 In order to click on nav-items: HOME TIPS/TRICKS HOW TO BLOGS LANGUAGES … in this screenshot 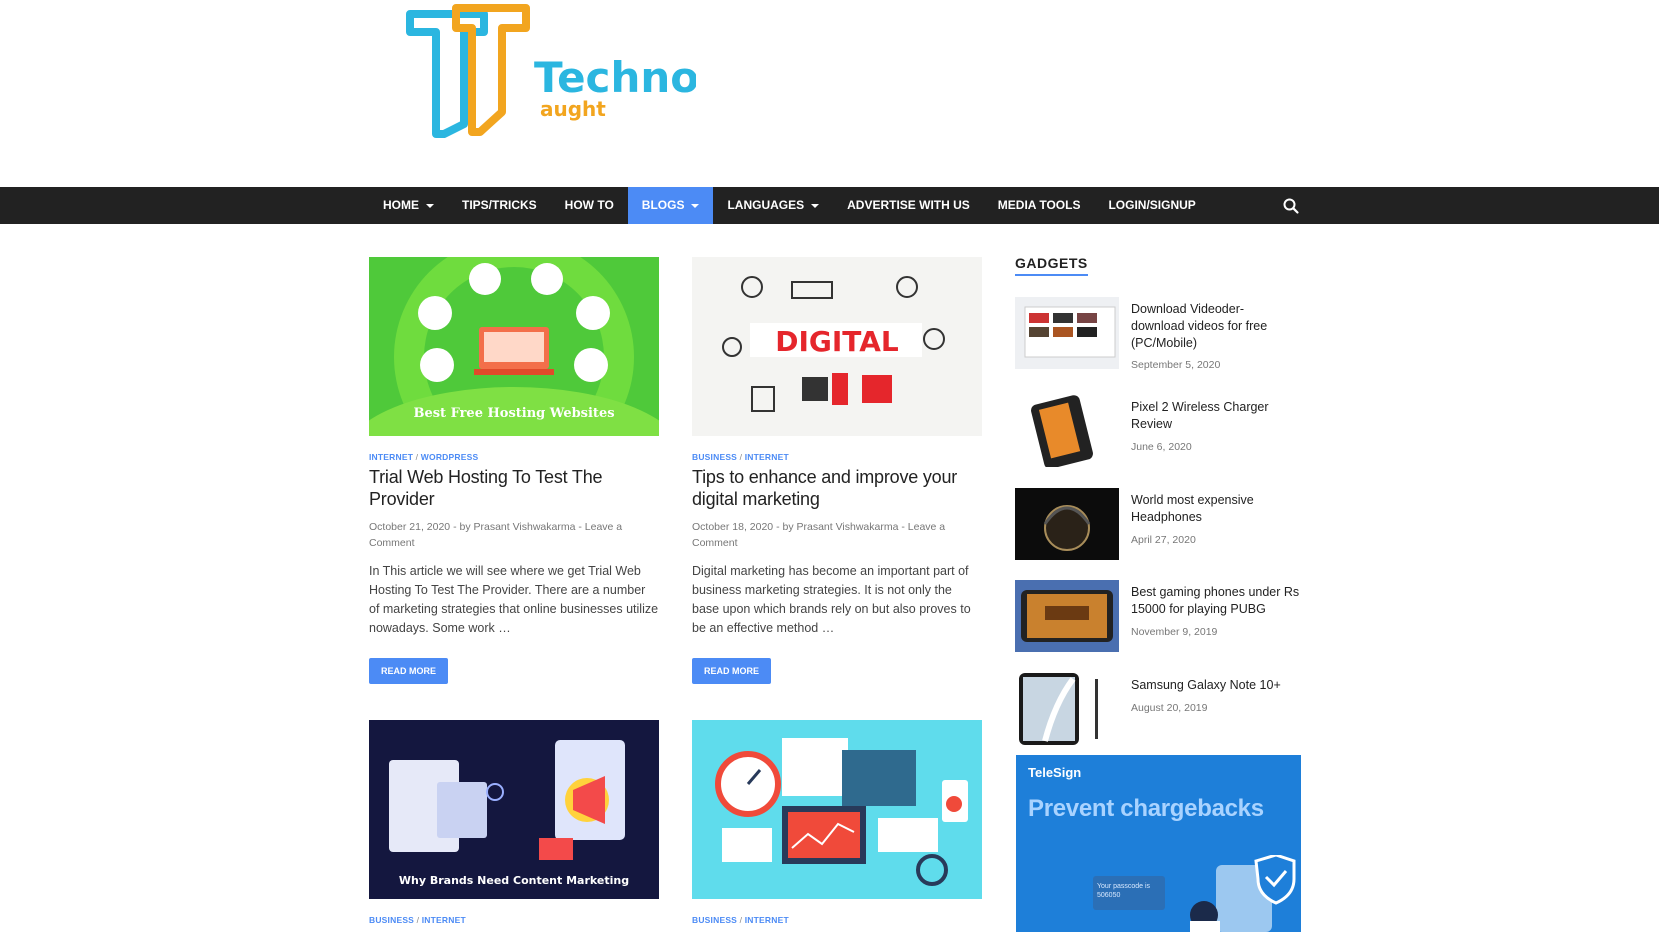, I will do `click(789, 205)`.